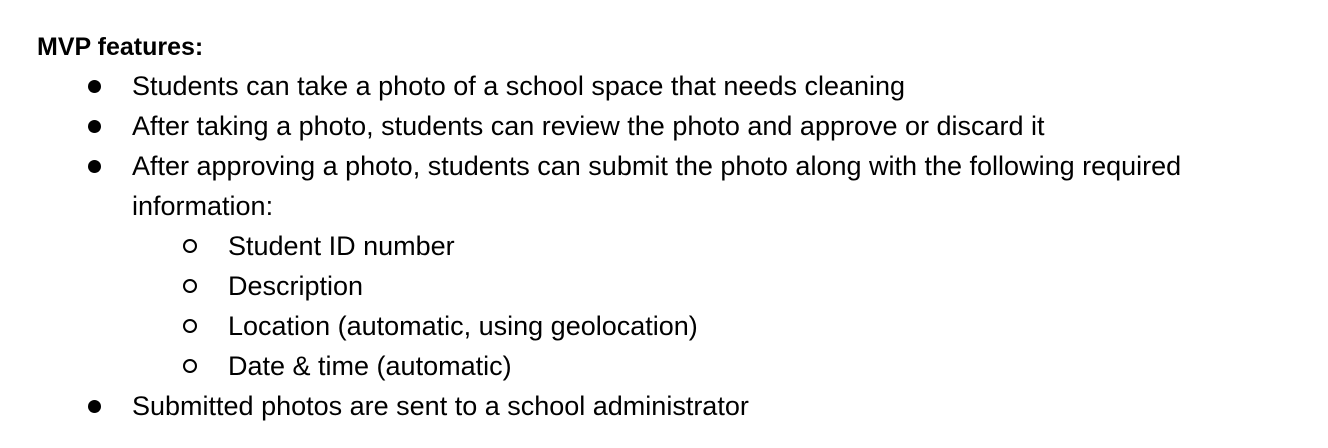 This screenshot has height=448, width=1328. I want to click on sub-list-item: Description, so click(296, 286).